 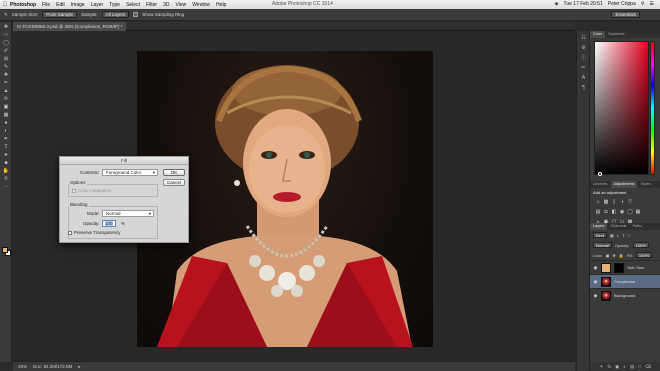 I want to click on app-menu: Photoshop, so click(x=23, y=5).